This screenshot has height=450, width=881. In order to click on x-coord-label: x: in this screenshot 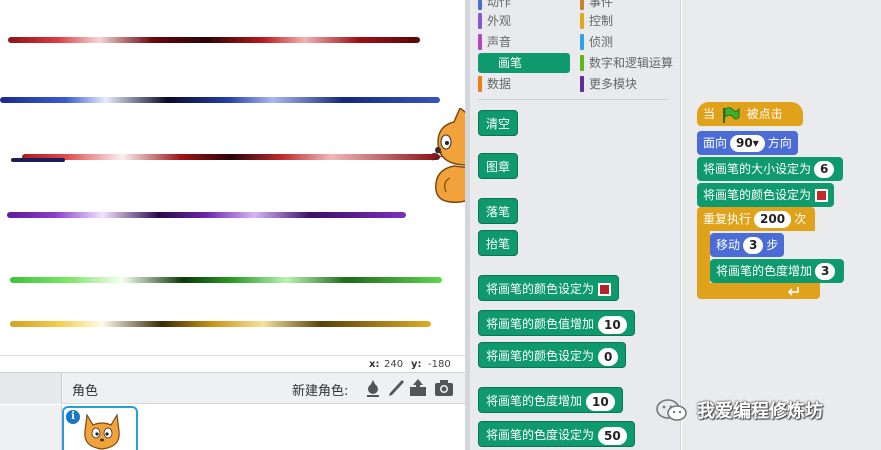, I will do `click(374, 364)`.